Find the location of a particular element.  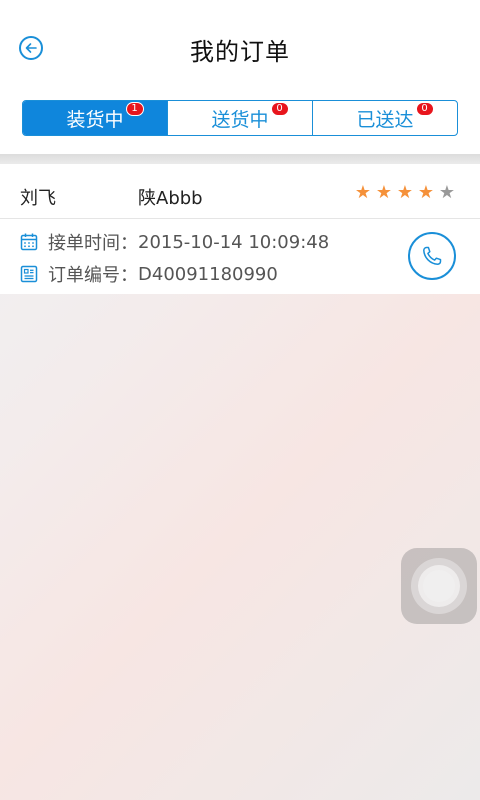

order-number-value: D40091180990 is located at coordinates (208, 274).